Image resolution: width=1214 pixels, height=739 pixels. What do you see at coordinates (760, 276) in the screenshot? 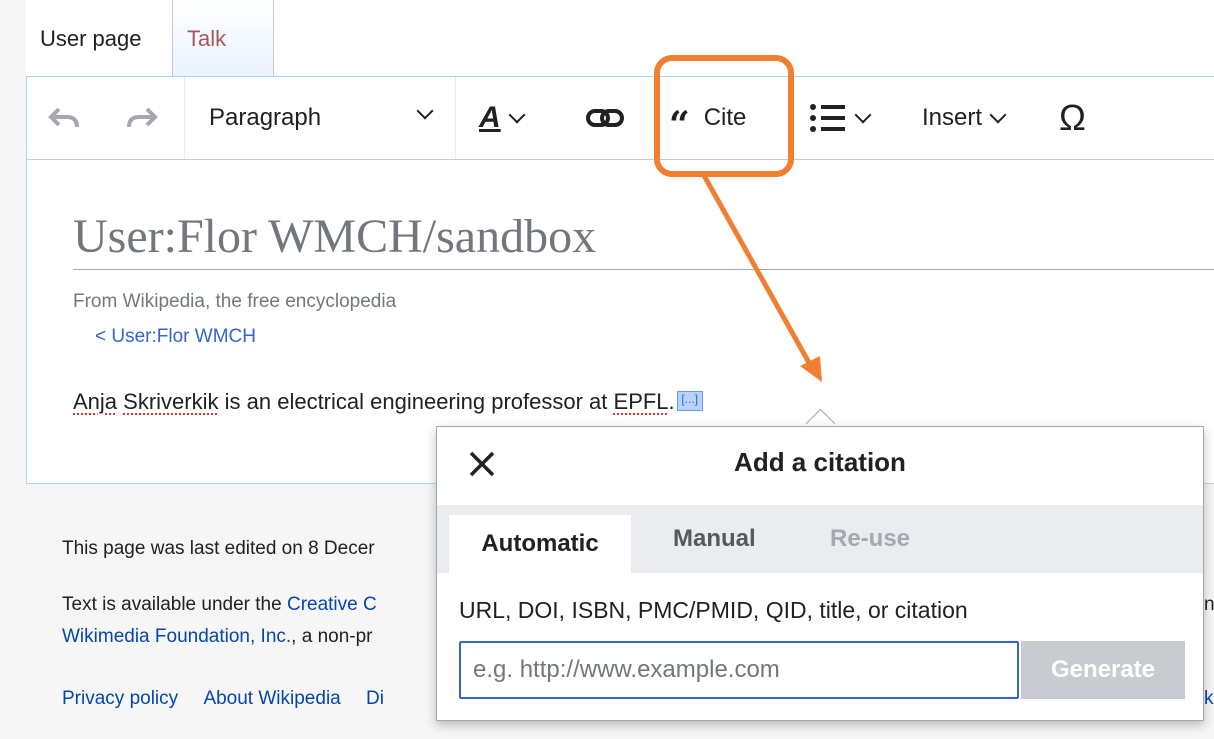
I see `annotation-arrow` at bounding box center [760, 276].